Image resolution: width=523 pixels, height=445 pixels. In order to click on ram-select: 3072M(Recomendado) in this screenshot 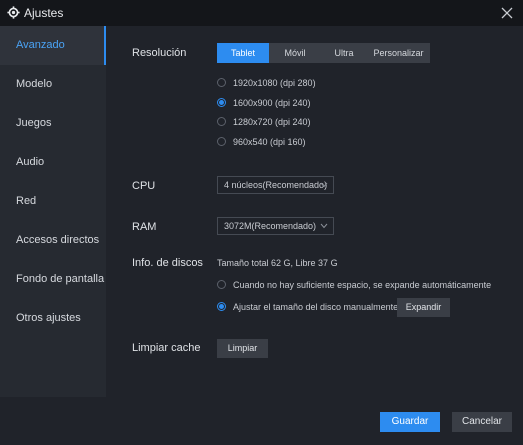, I will do `click(275, 226)`.